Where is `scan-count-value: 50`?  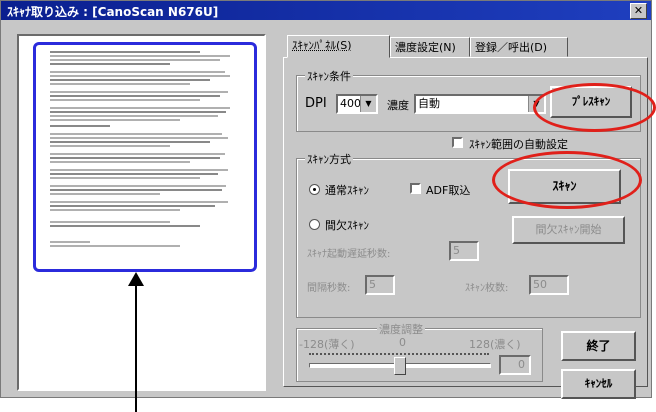 scan-count-value: 50 is located at coordinates (540, 284).